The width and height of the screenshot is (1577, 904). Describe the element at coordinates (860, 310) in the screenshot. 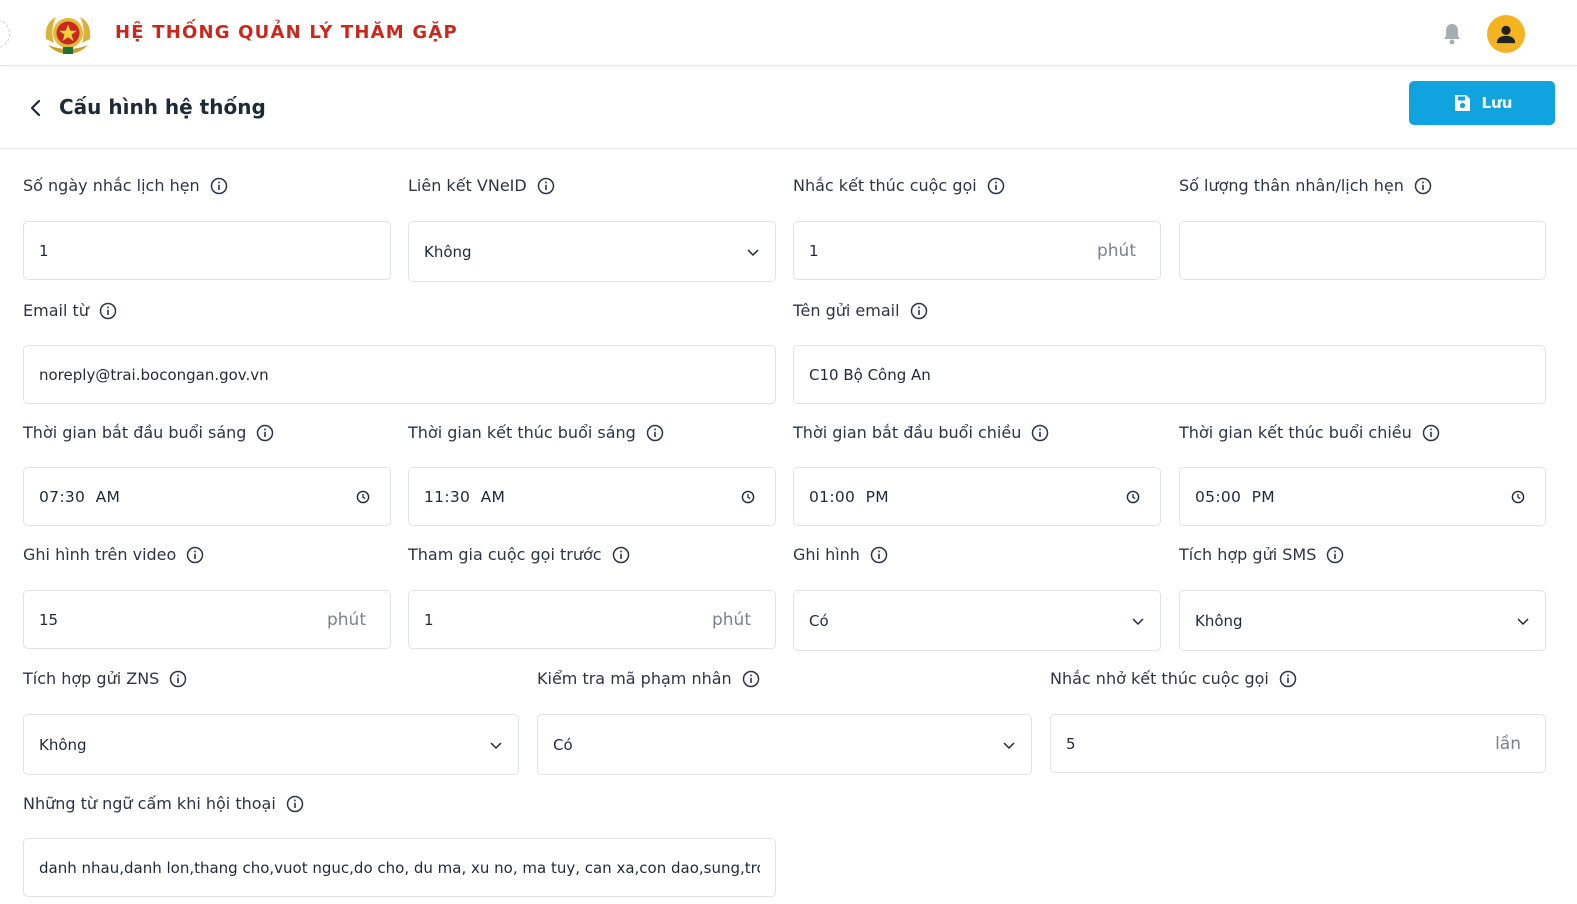

I see `email-sender-name-label: Tên gửi email` at that location.